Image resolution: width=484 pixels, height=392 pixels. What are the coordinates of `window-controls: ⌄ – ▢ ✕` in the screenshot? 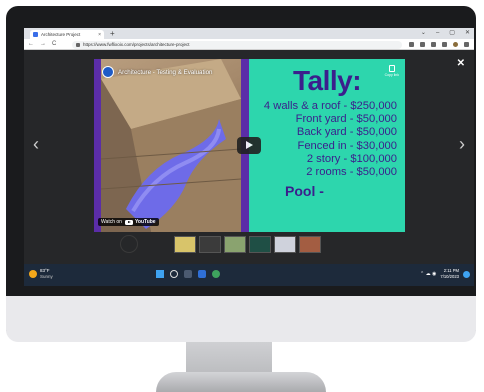 It's located at (445, 33).